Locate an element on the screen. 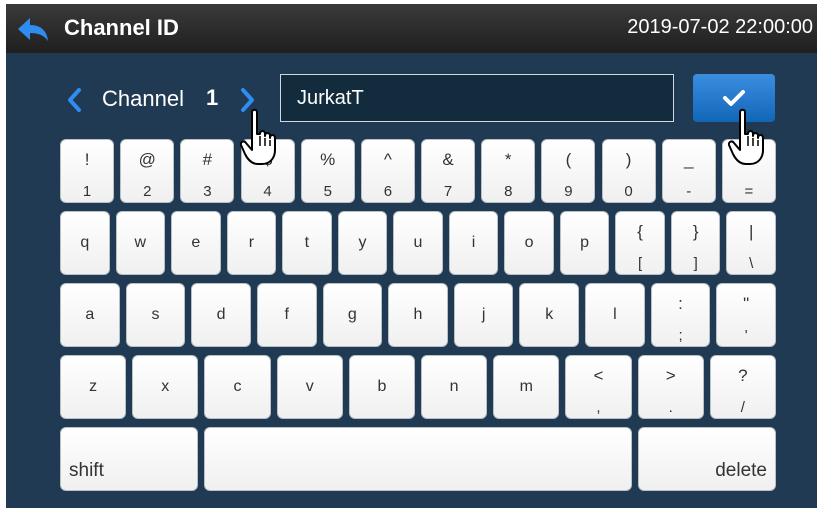  confirm-button is located at coordinates (734, 98).